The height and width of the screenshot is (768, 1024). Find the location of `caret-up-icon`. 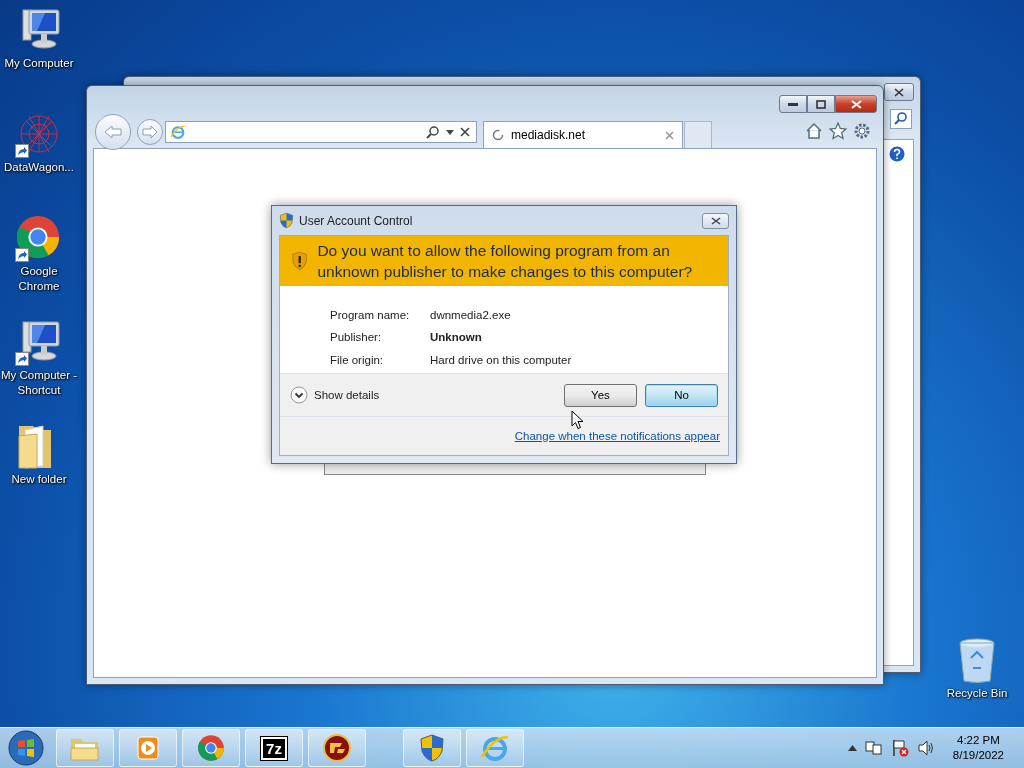

caret-up-icon is located at coordinates (852, 748).